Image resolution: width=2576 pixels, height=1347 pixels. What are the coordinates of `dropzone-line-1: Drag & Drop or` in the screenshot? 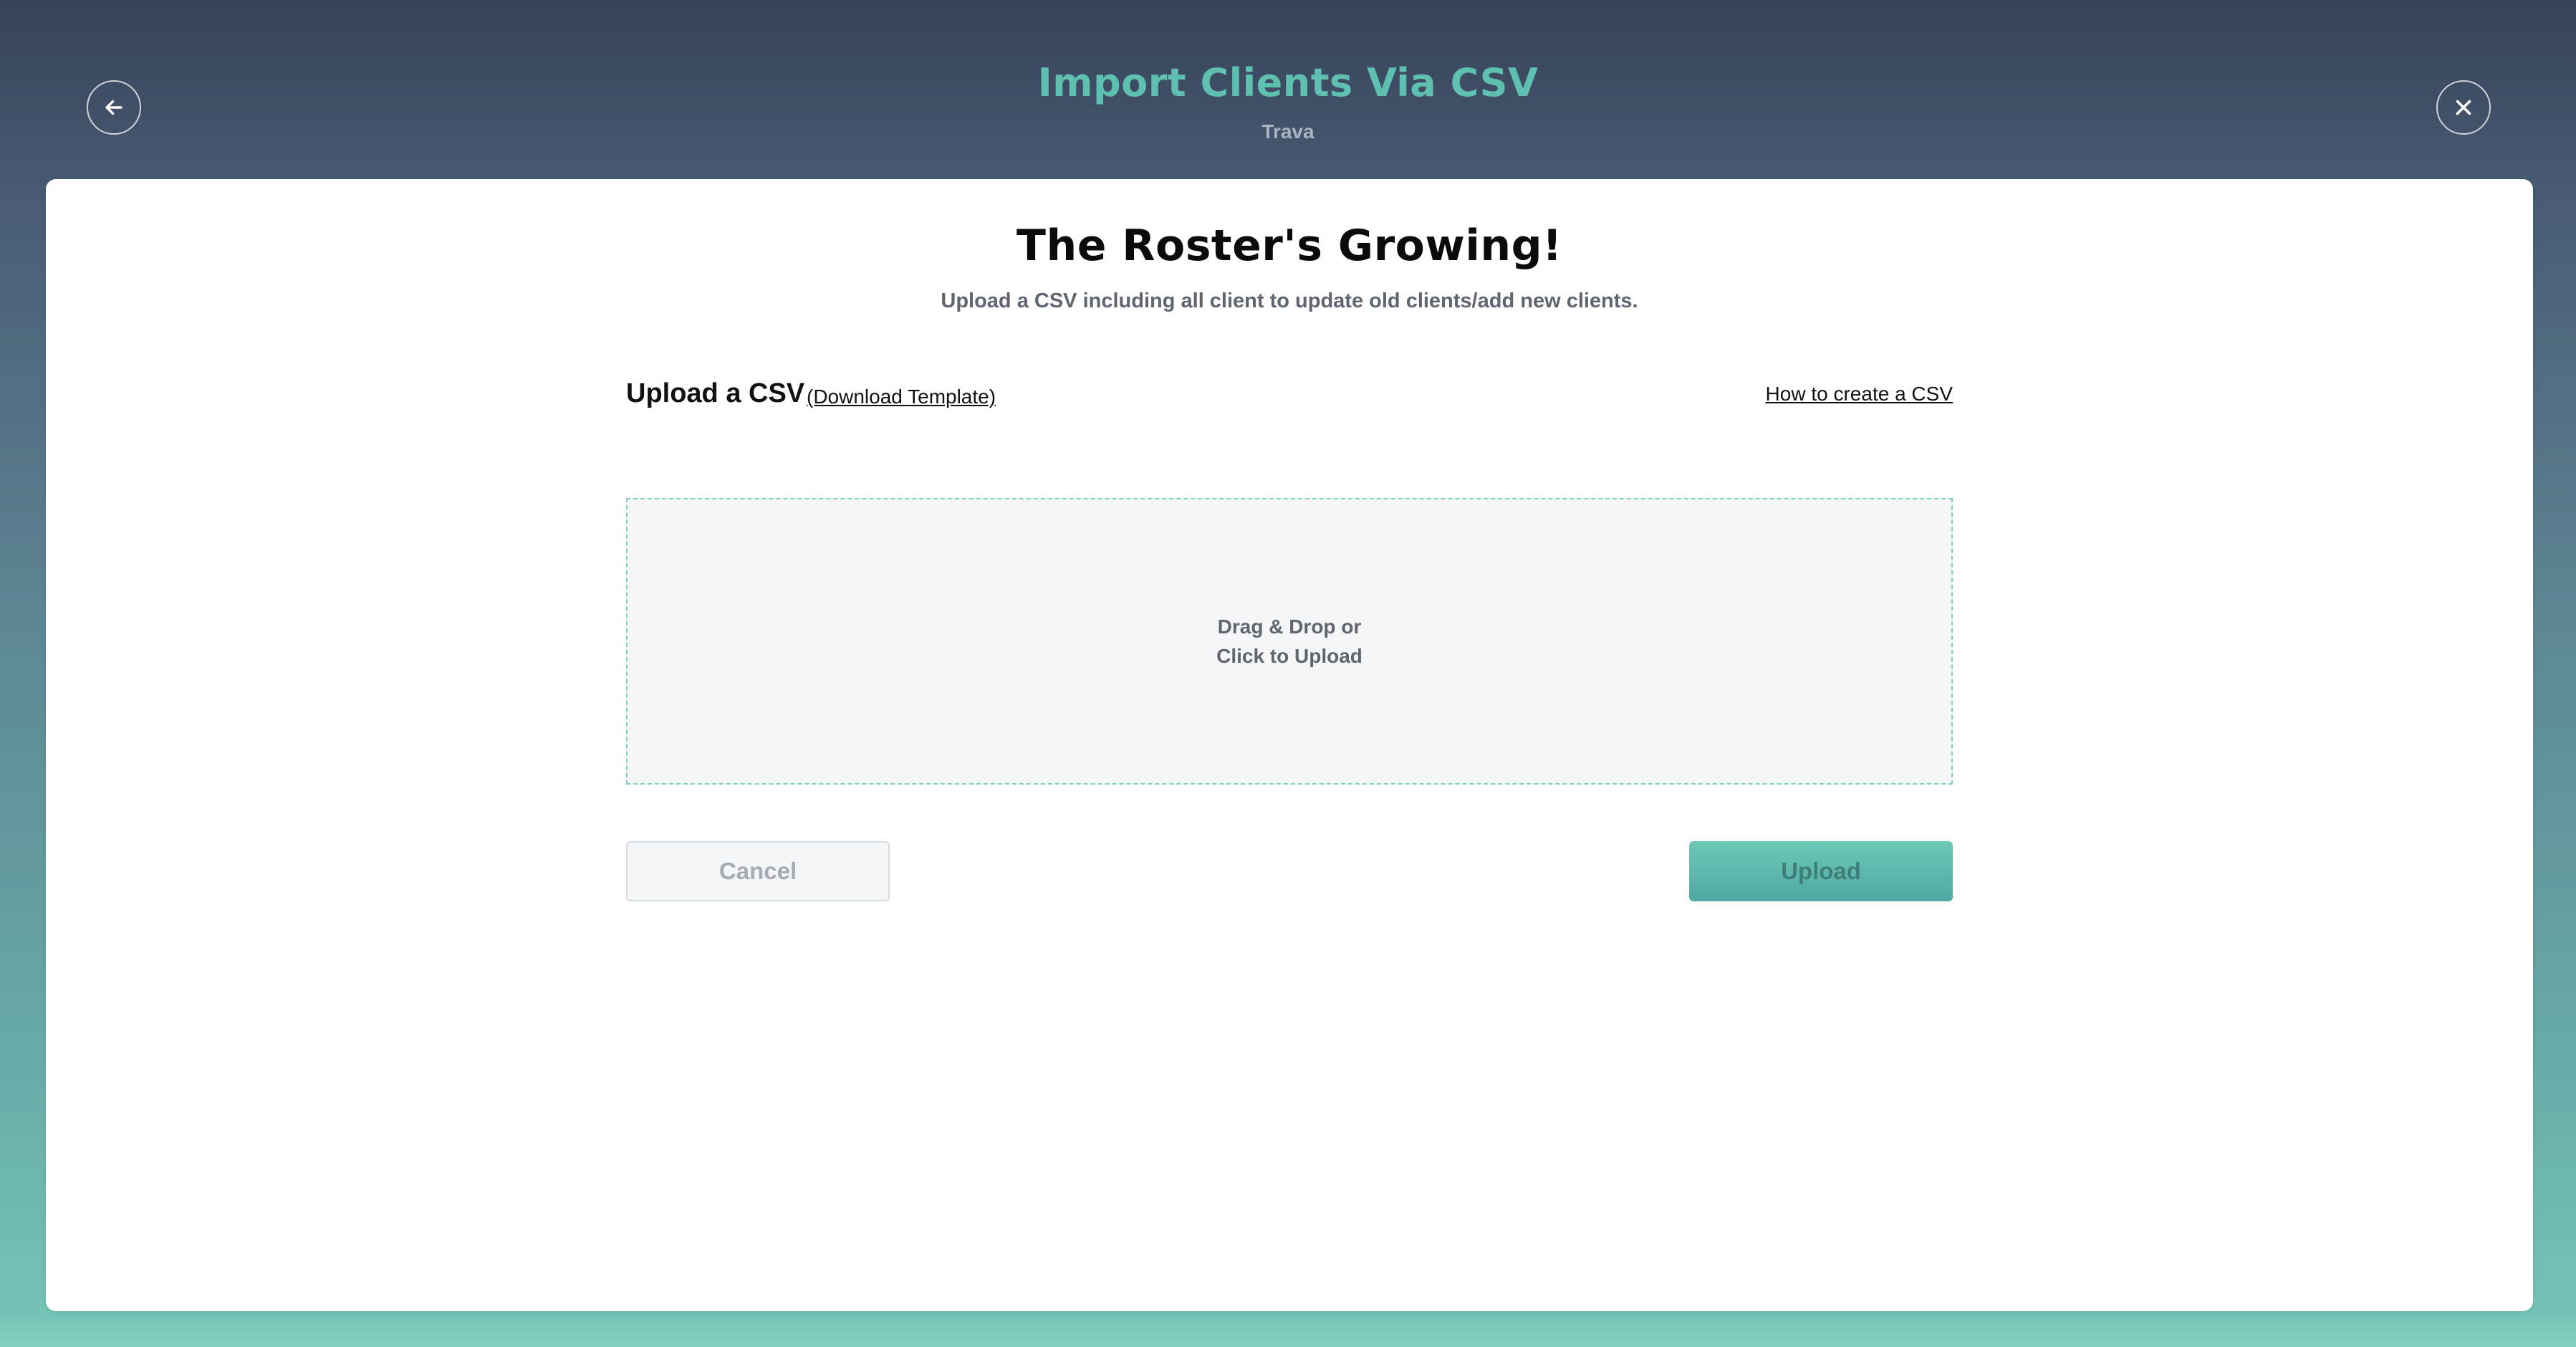 It's located at (1290, 626).